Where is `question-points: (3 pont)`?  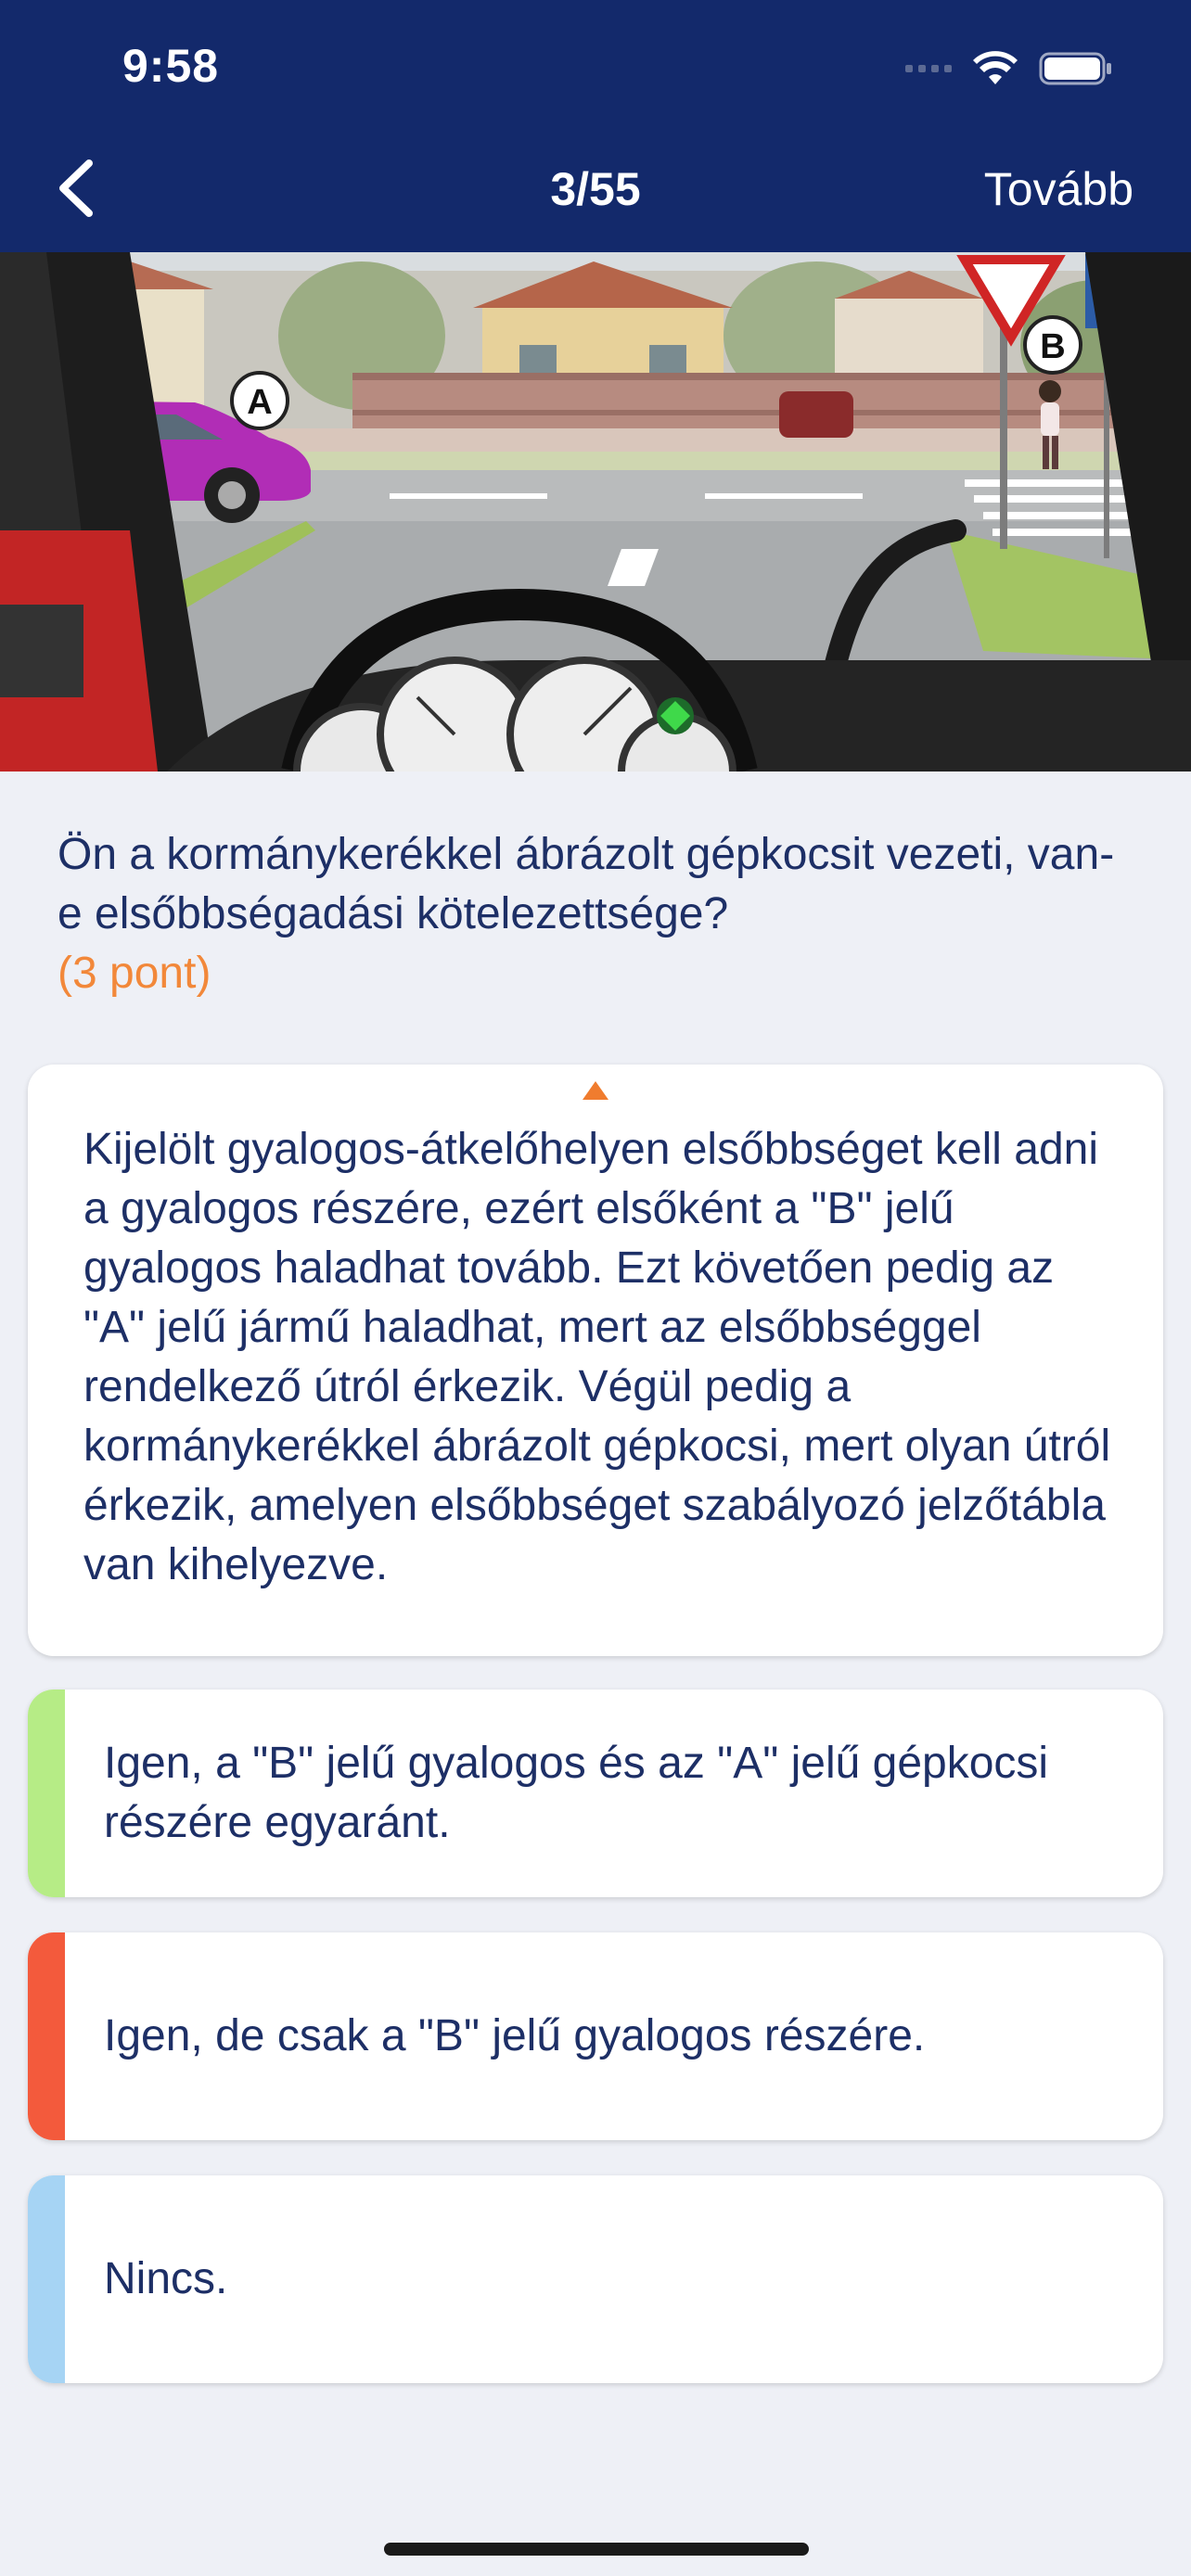 question-points: (3 pont) is located at coordinates (134, 973).